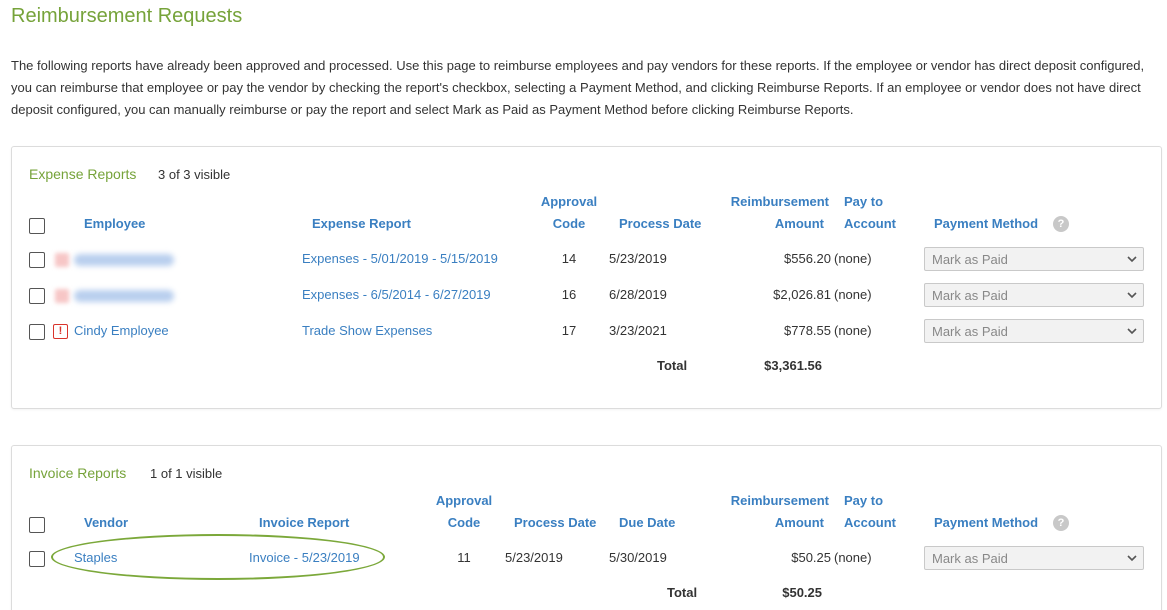 The image size is (1167, 610). Describe the element at coordinates (807, 330) in the screenshot. I see `reimbursement-amount: $778.55` at that location.